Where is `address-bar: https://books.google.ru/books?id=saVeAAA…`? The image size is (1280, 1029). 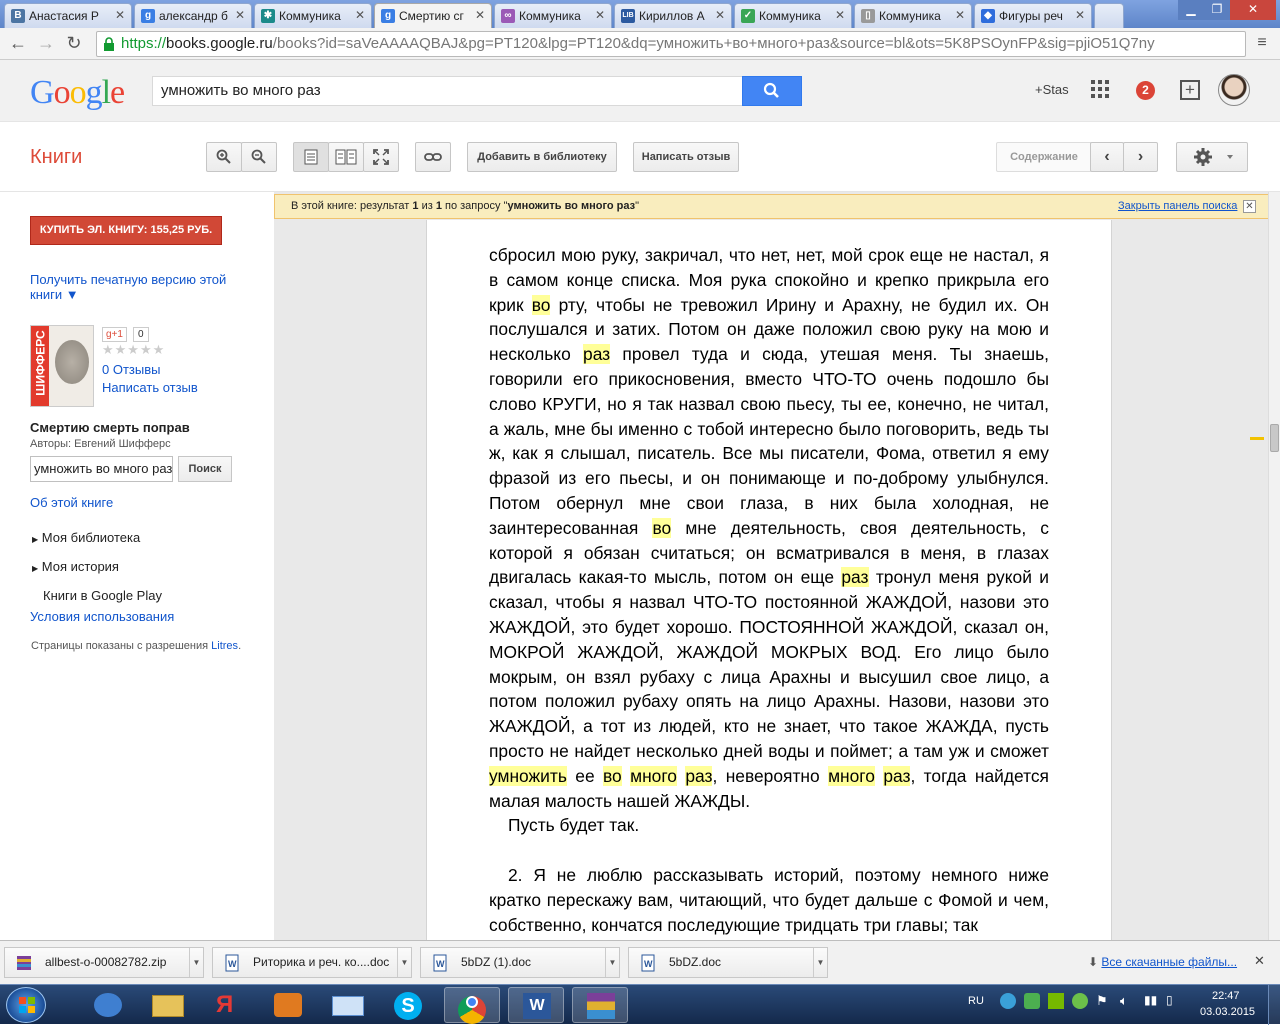 address-bar: https://books.google.ru/books?id=saVeAAA… is located at coordinates (671, 44).